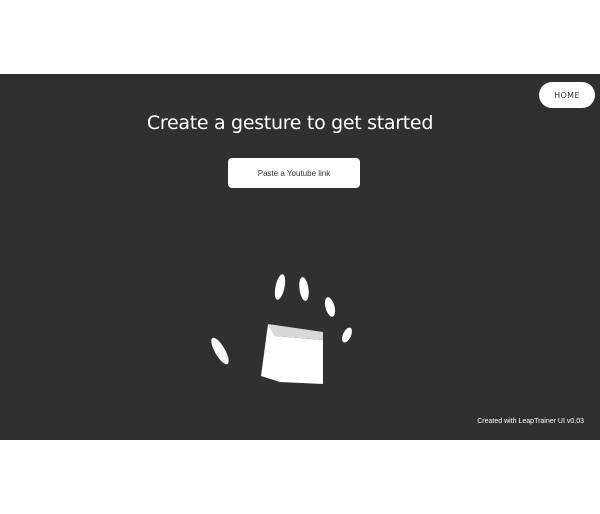 The width and height of the screenshot is (600, 514). I want to click on thumb-shape, so click(220, 351).